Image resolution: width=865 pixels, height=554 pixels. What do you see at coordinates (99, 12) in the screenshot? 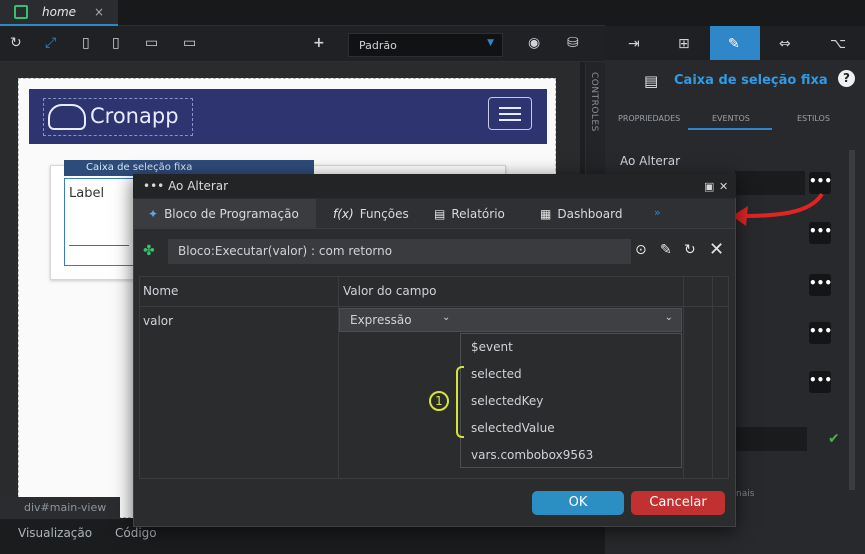
I see `close-icon: ×` at bounding box center [99, 12].